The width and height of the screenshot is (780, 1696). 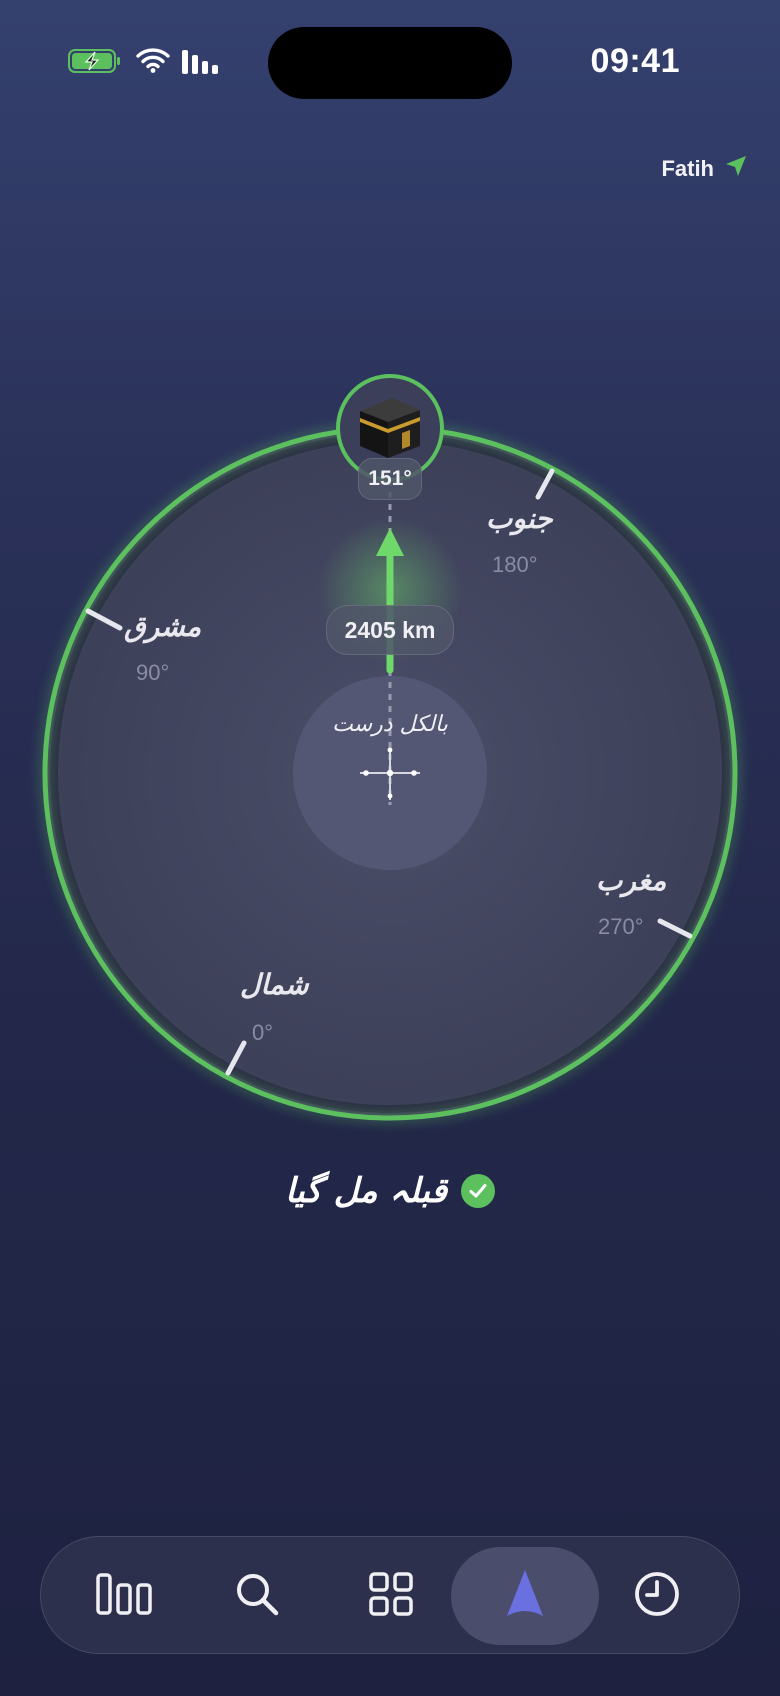 I want to click on search-icon, so click(x=257, y=1596).